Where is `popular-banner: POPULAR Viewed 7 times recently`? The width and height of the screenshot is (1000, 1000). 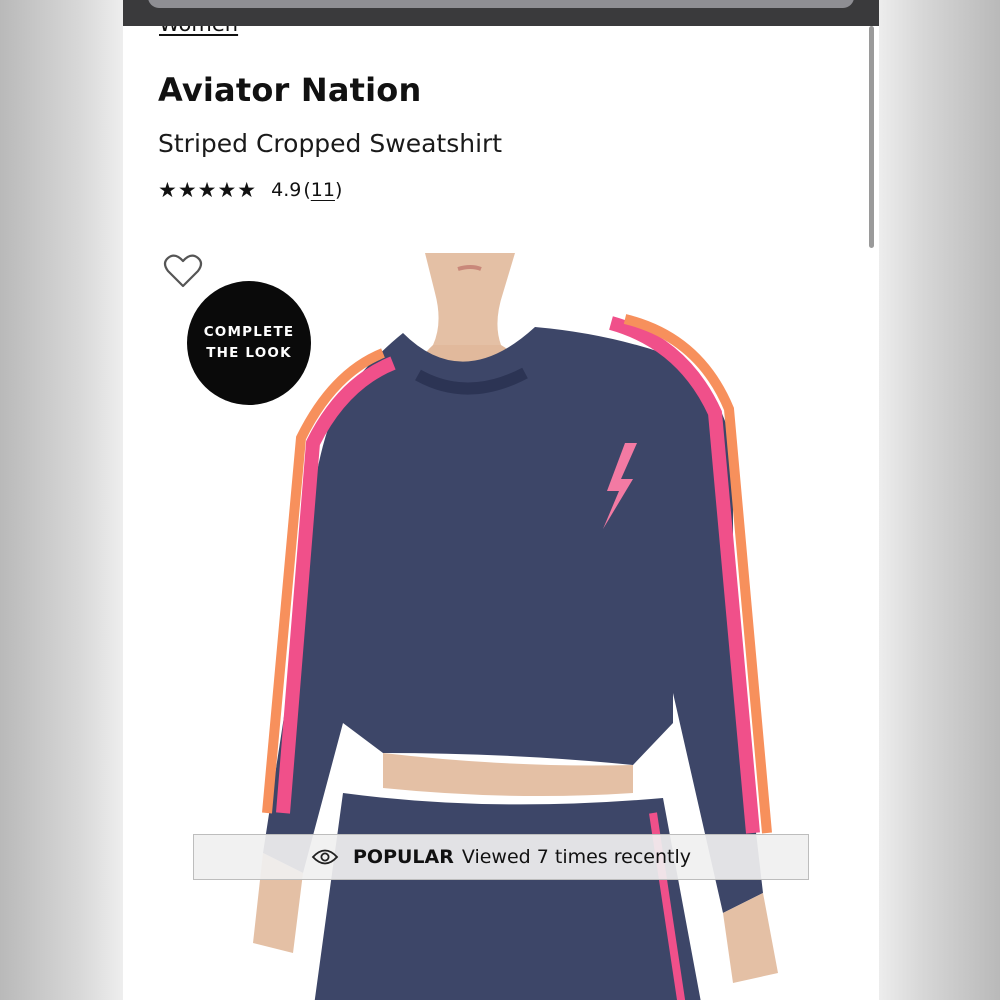
popular-banner: POPULAR Viewed 7 times recently is located at coordinates (501, 857).